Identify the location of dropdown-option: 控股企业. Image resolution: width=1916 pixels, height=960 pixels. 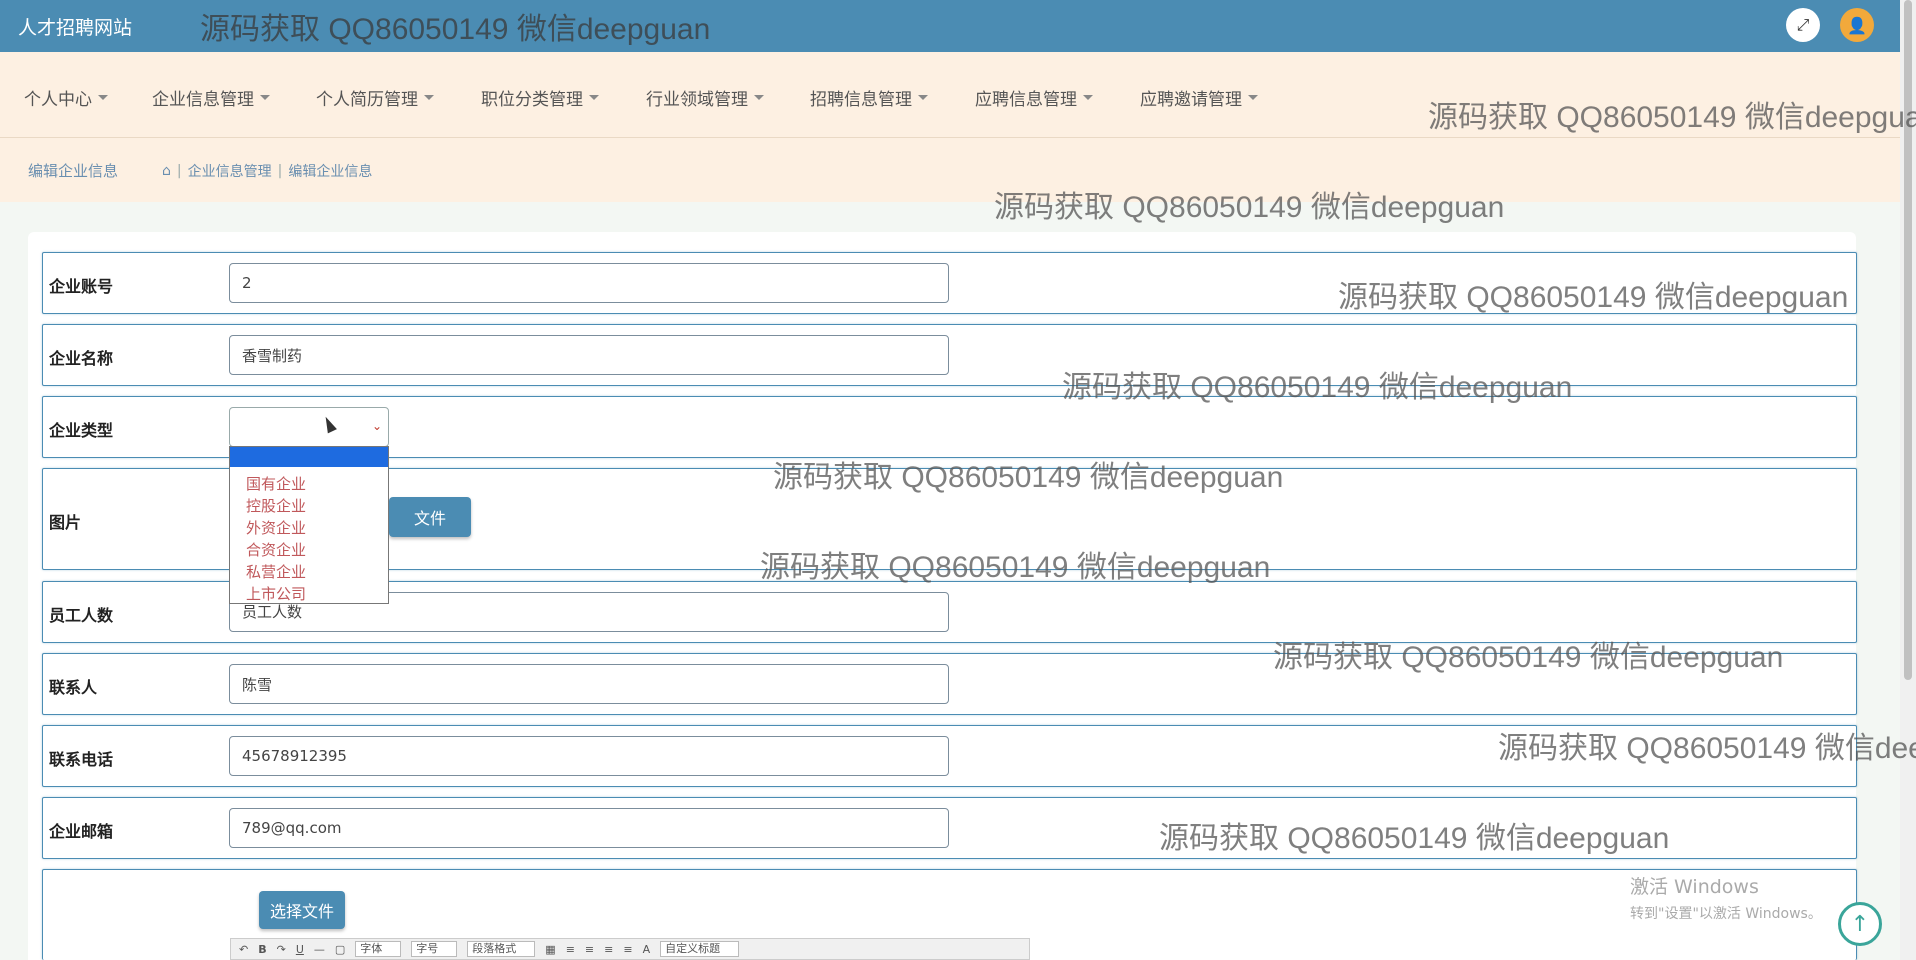
(309, 506).